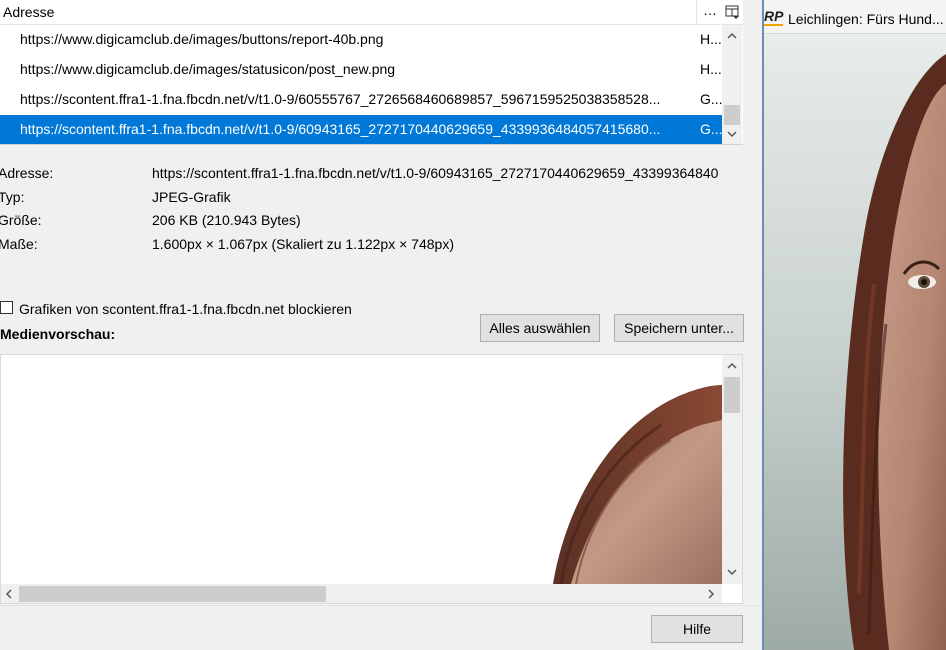 The height and width of the screenshot is (650, 946). I want to click on scroll-right-arrow-icon, so click(713, 594).